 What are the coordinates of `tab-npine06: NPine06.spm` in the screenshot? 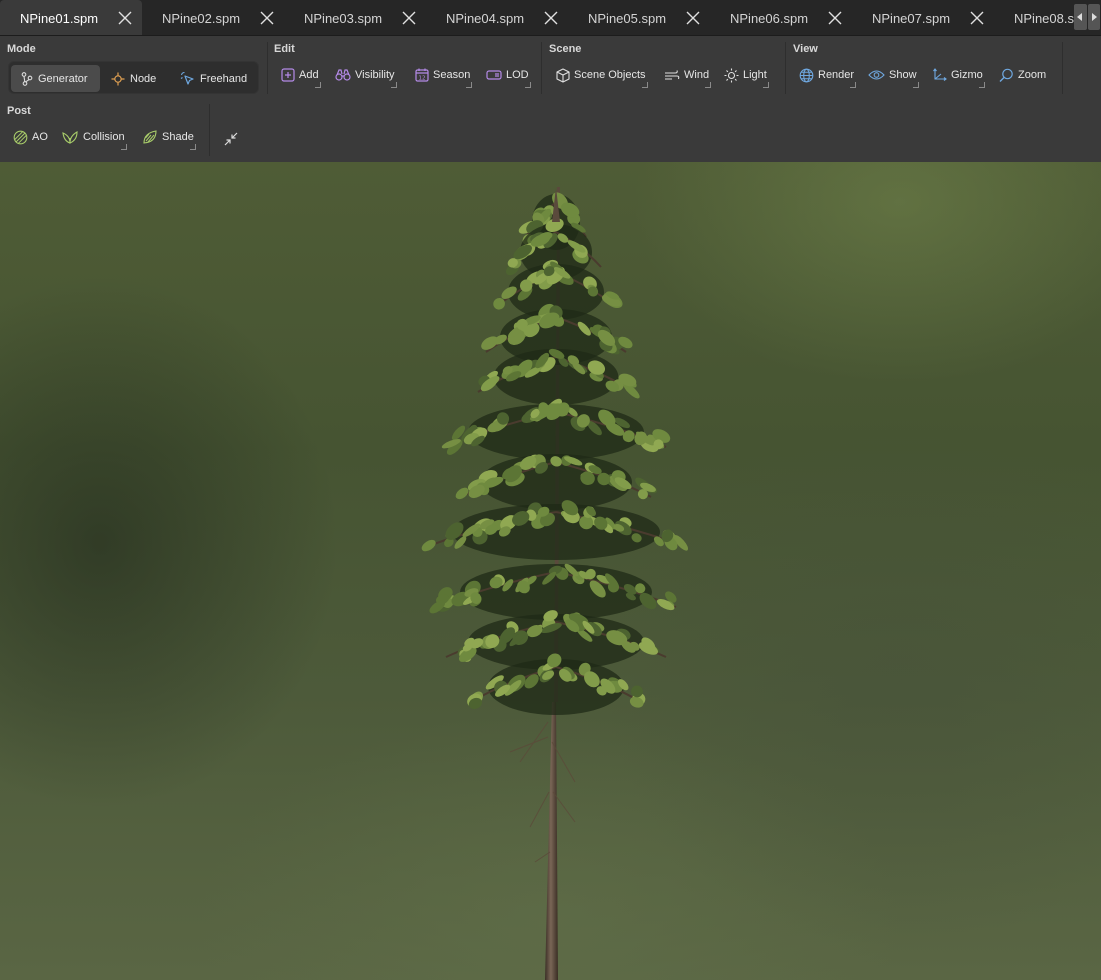 It's located at (781, 17).